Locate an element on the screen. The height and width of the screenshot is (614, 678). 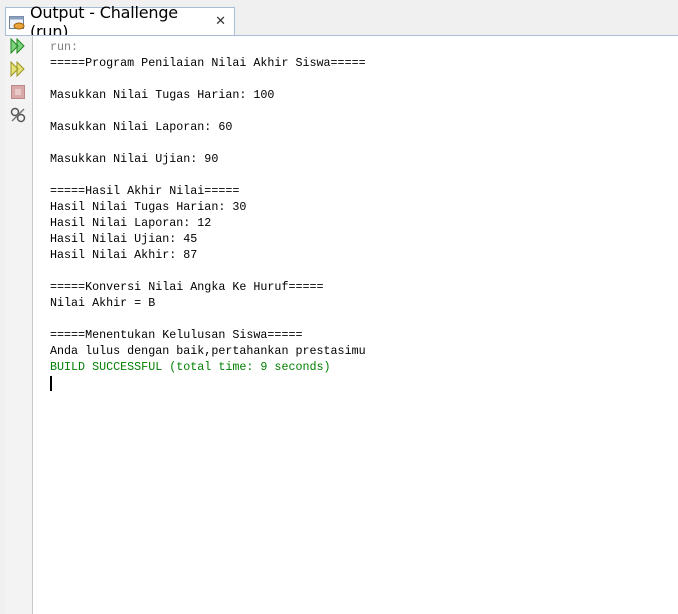
output-line: run: is located at coordinates (64, 47).